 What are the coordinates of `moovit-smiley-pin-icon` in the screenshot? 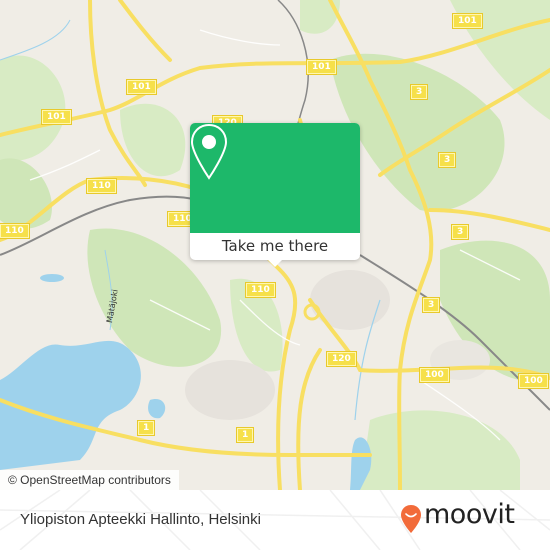 It's located at (411, 519).